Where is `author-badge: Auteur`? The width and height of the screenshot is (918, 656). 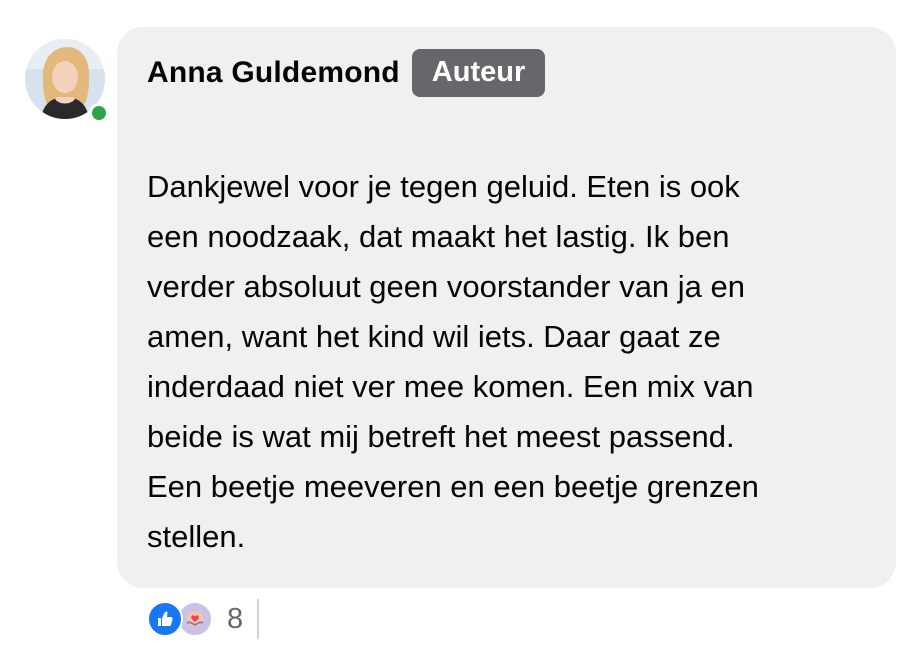 author-badge: Auteur is located at coordinates (478, 73).